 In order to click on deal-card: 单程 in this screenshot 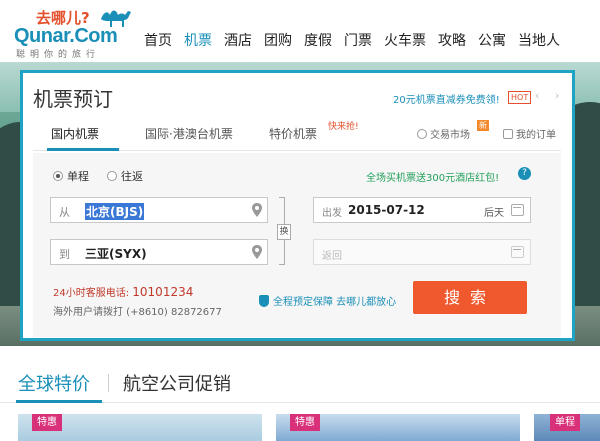, I will do `click(567, 427)`.